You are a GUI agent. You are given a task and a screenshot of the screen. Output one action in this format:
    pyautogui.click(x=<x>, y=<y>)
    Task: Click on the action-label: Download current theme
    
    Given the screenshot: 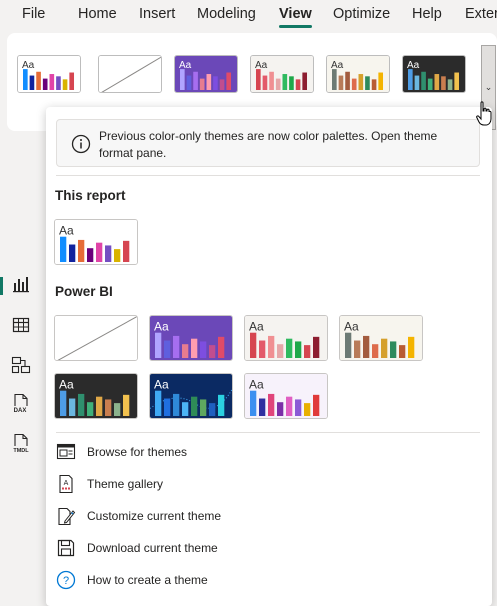 What is the action you would take?
    pyautogui.click(x=152, y=548)
    